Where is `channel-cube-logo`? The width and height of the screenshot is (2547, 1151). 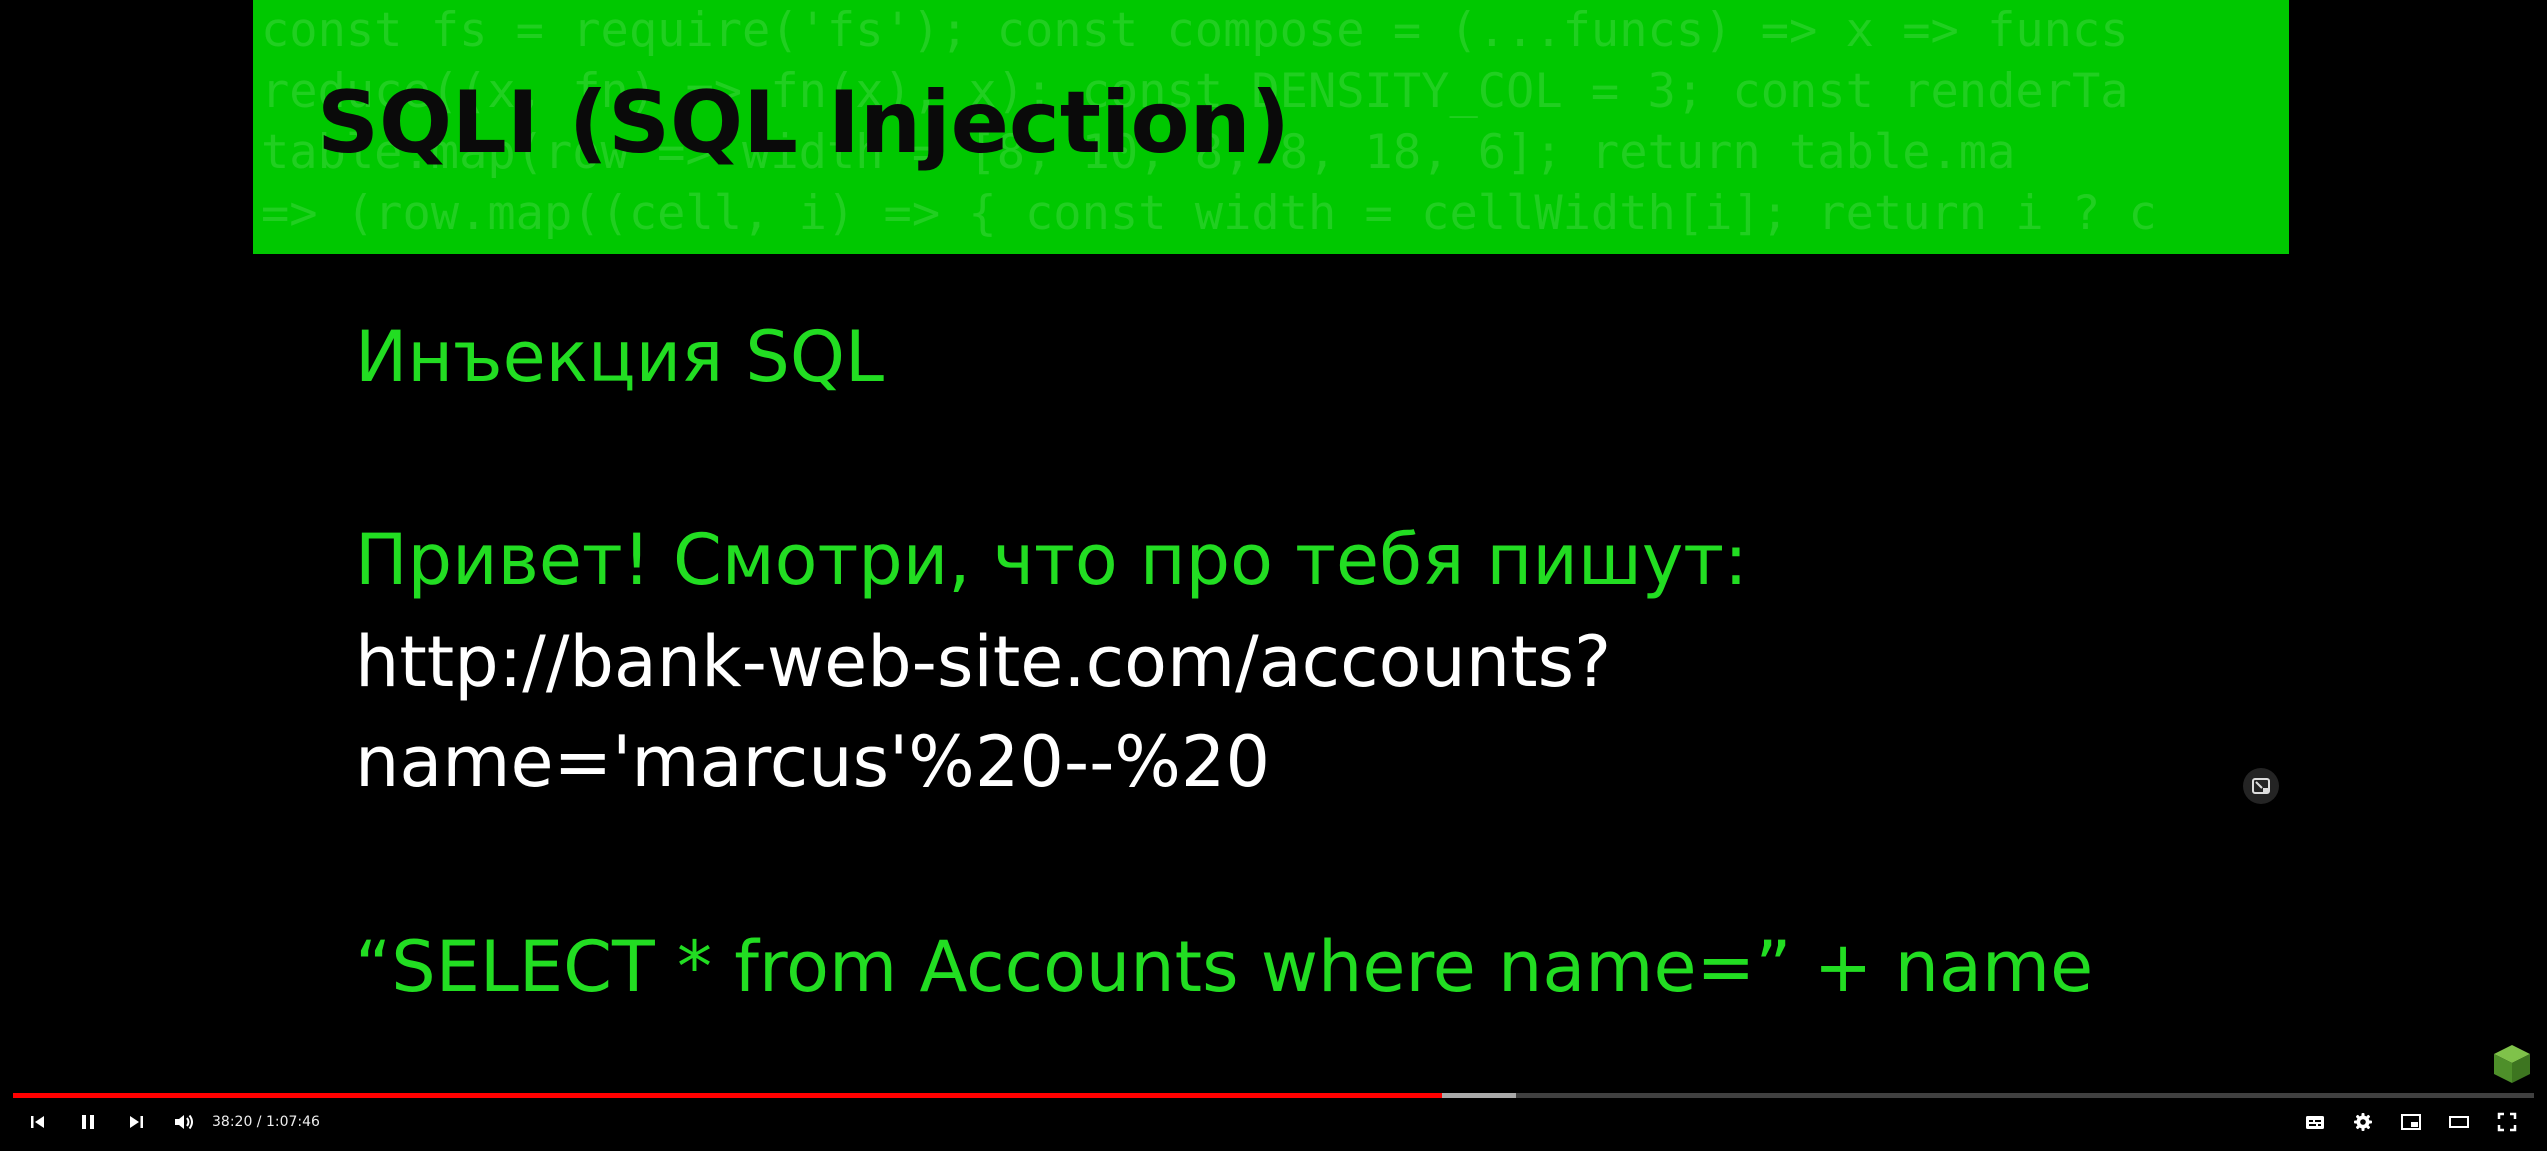 channel-cube-logo is located at coordinates (2512, 1064).